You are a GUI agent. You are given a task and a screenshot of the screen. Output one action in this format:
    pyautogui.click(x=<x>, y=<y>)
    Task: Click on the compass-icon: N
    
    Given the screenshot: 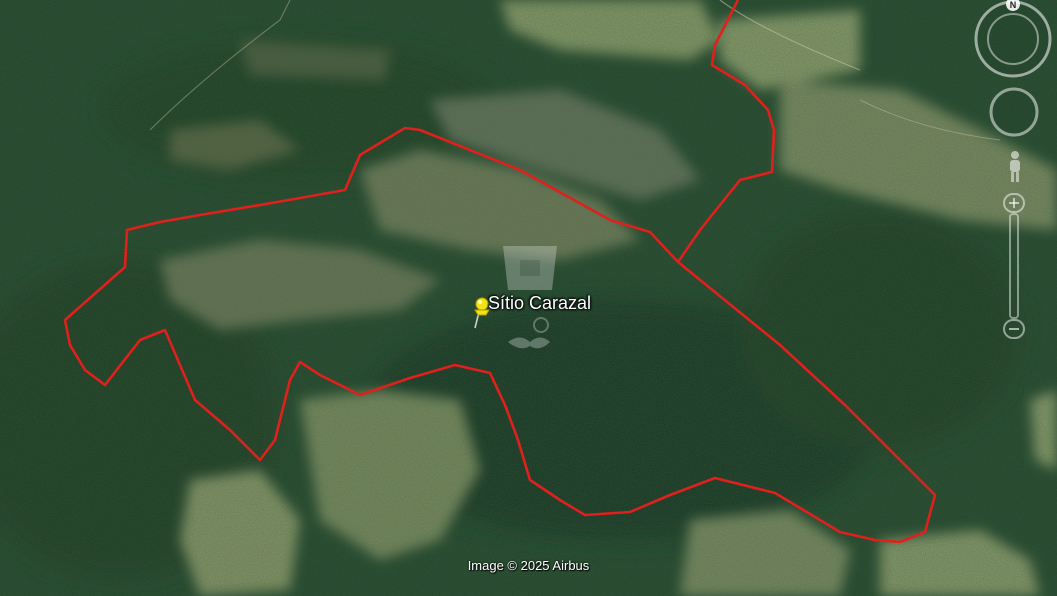 What is the action you would take?
    pyautogui.click(x=1013, y=39)
    